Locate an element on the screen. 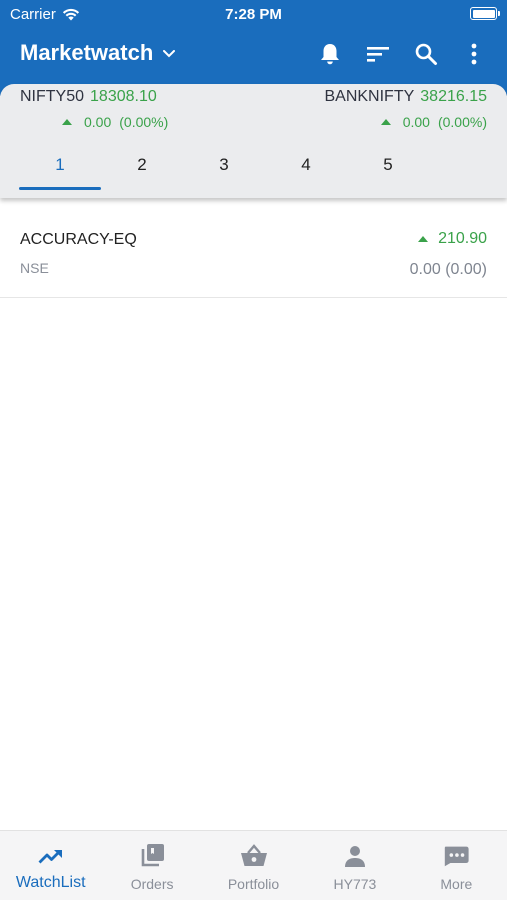 The height and width of the screenshot is (900, 507). search-icon is located at coordinates (426, 54).